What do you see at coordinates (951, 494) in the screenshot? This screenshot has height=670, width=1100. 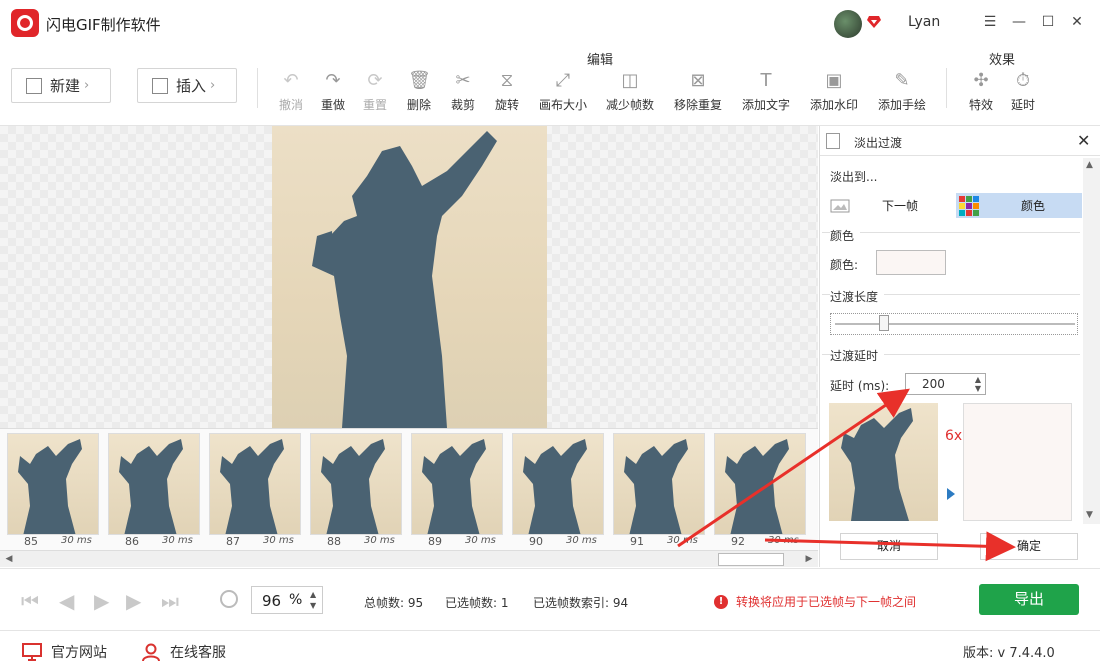 I see `play-icon` at bounding box center [951, 494].